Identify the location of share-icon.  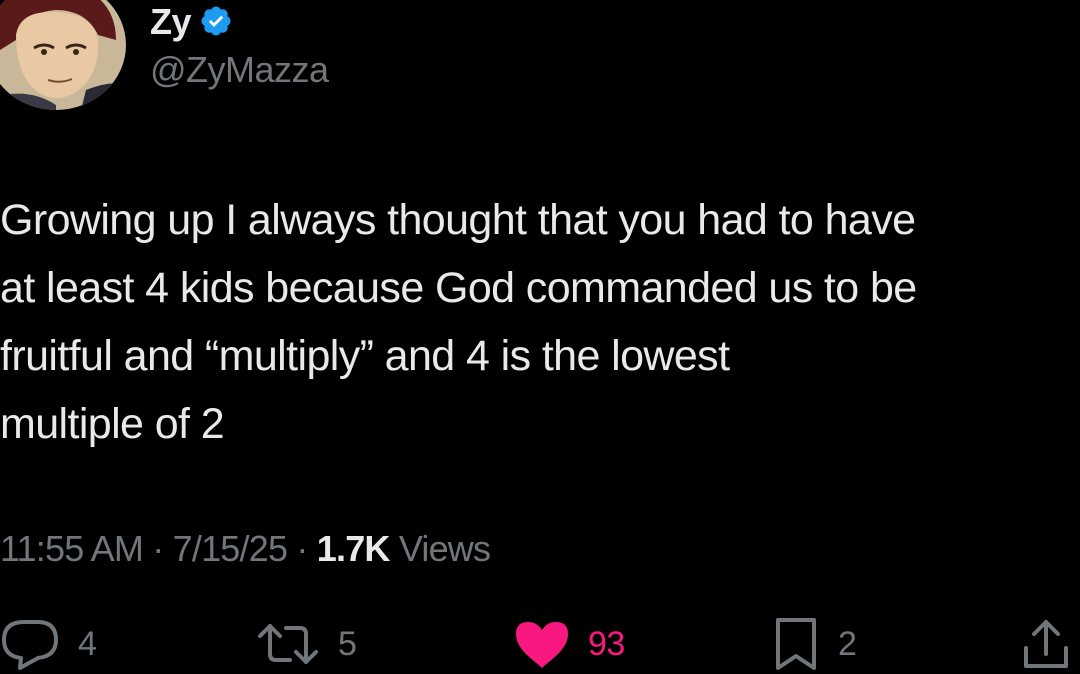
(1046, 644).